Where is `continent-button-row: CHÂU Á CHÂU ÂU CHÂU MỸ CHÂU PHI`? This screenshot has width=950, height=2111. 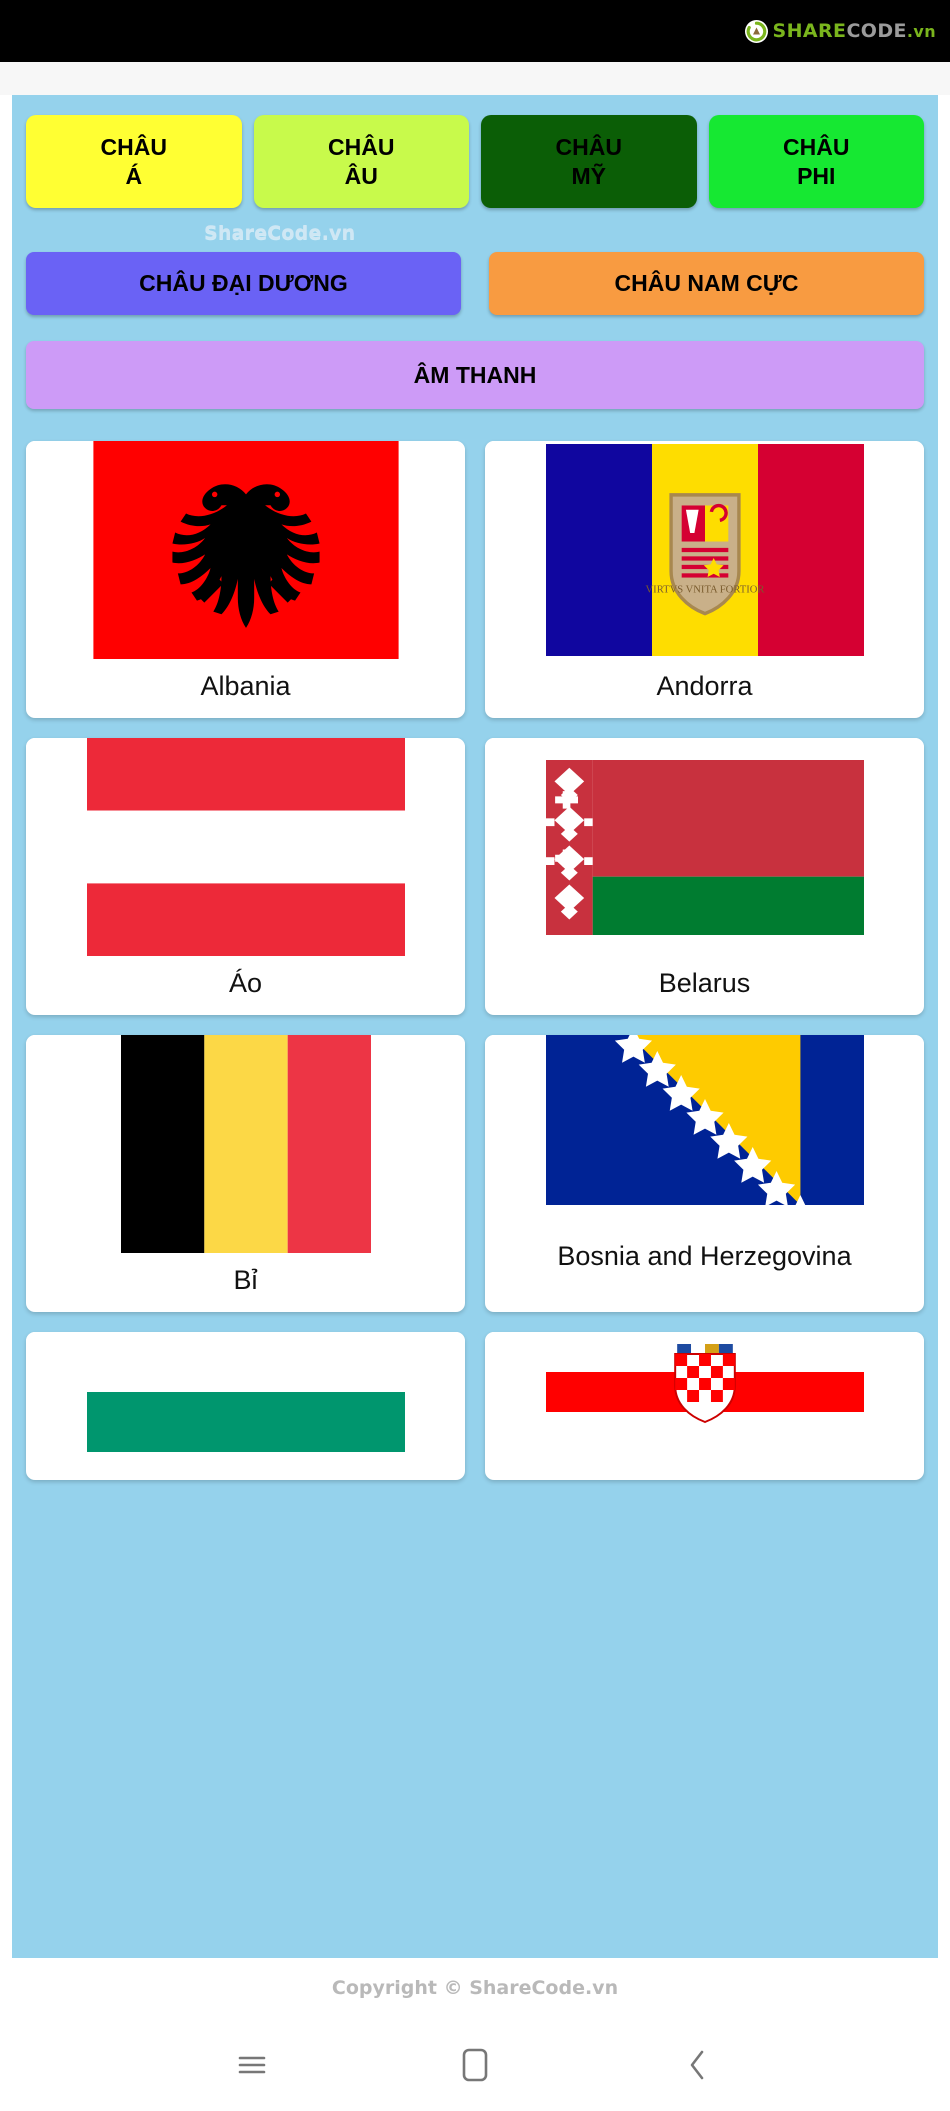 continent-button-row: CHÂU Á CHÂU ÂU CHÂU MỸ CHÂU PHI is located at coordinates (475, 161).